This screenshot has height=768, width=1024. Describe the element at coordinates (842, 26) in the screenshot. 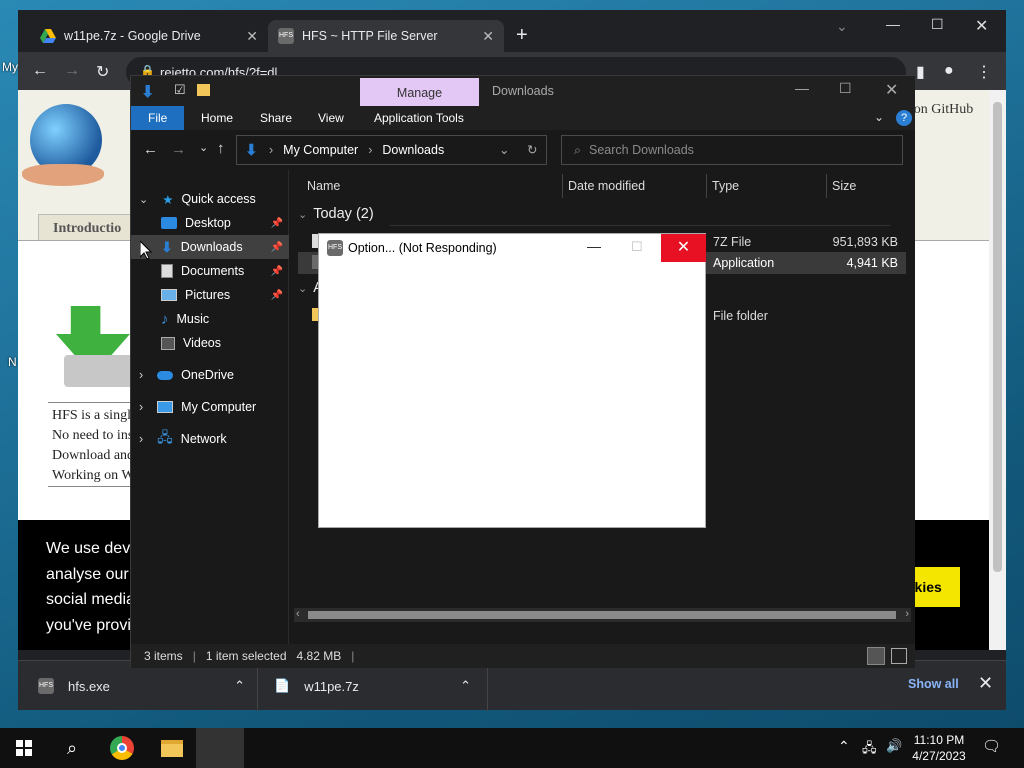

I see `tab-search-icon: ⌄` at that location.